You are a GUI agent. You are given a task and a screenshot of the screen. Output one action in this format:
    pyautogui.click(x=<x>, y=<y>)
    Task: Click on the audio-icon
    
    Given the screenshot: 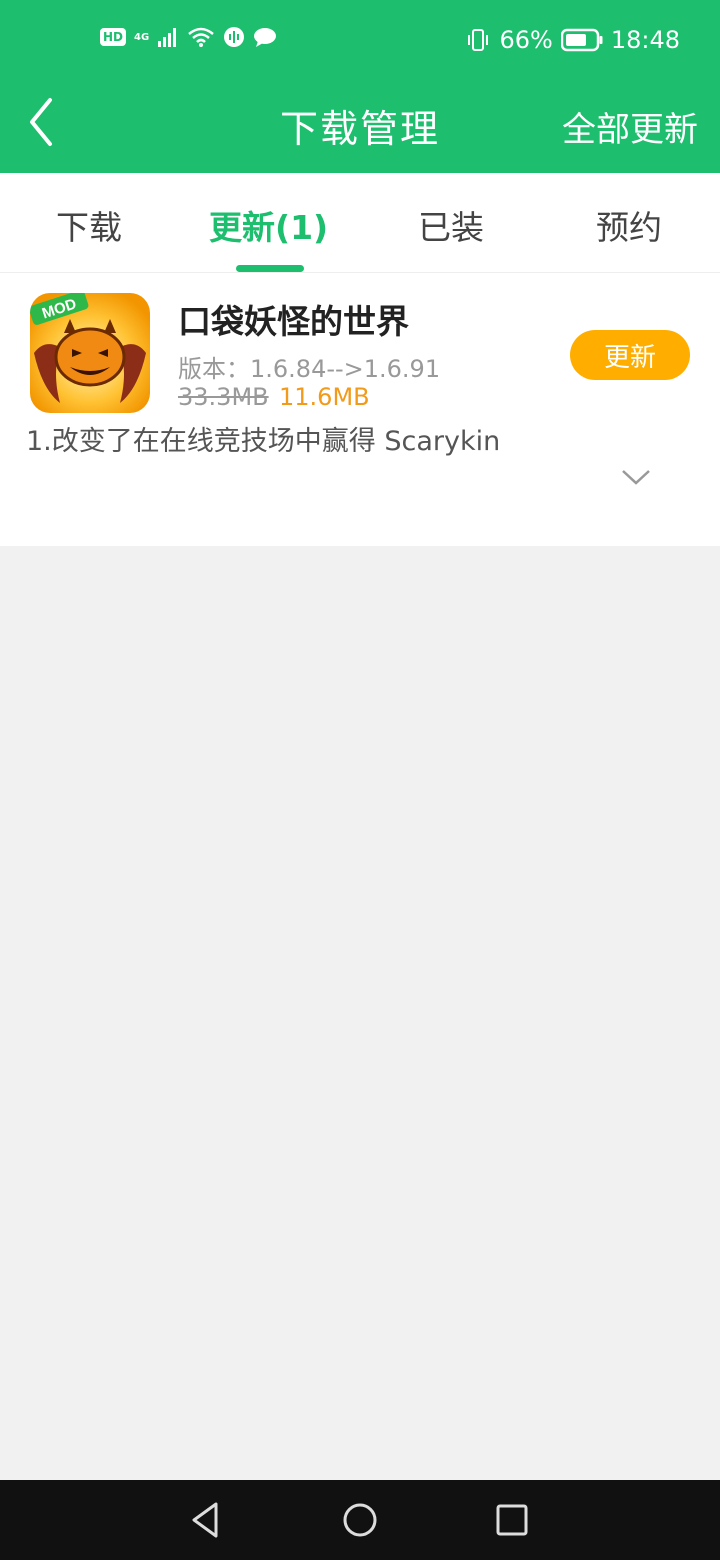 What is the action you would take?
    pyautogui.click(x=234, y=37)
    